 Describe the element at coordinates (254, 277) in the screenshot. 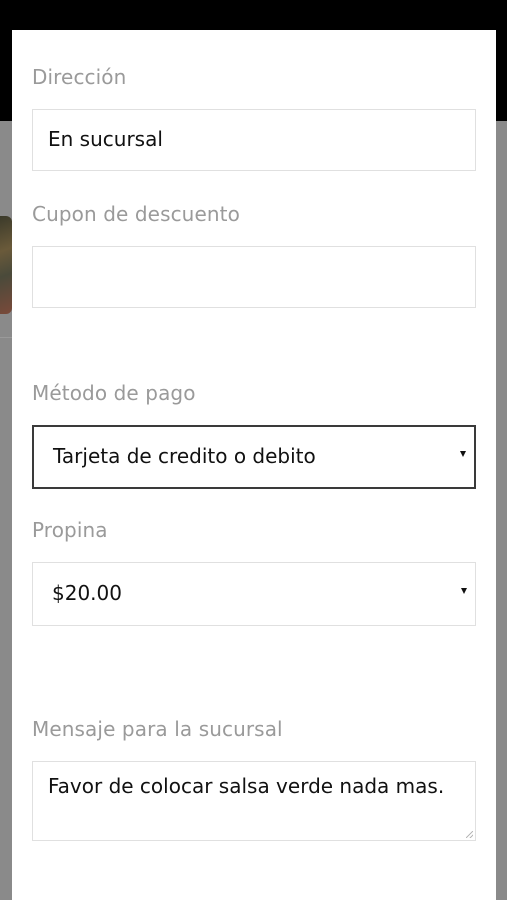

I see `cupon-field` at that location.